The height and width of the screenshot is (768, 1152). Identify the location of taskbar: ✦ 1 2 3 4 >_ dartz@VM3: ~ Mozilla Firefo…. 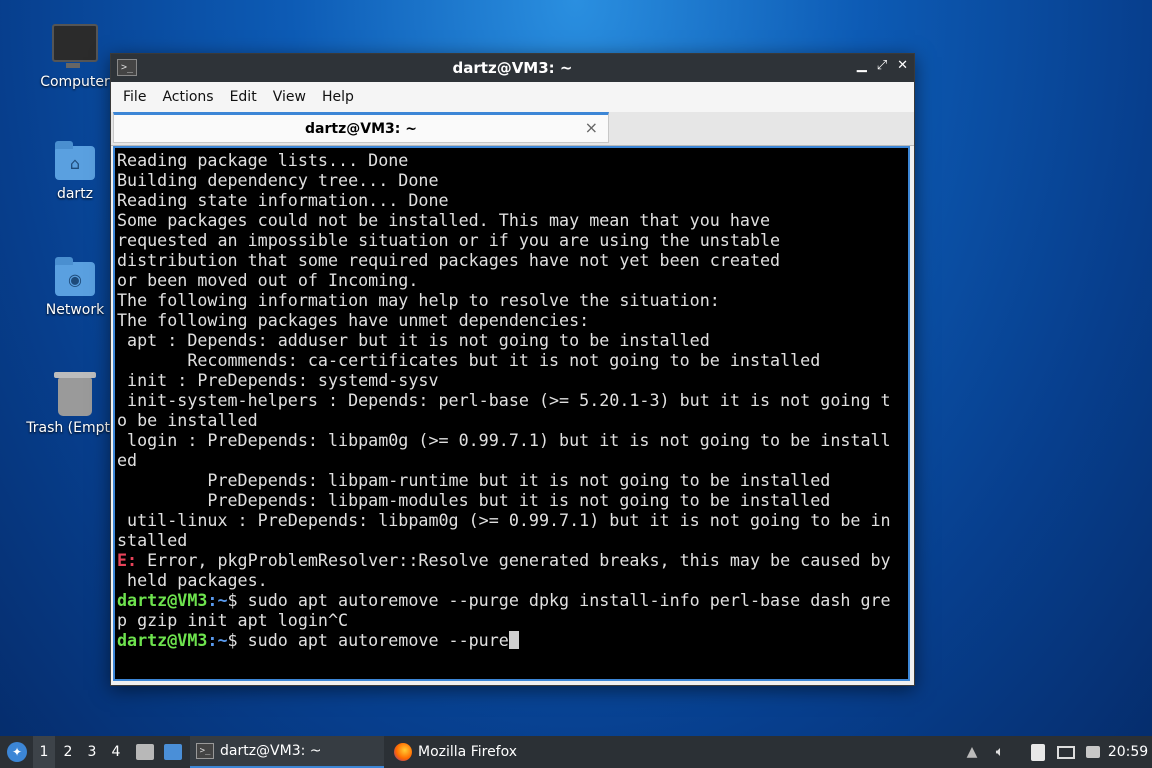
(576, 752).